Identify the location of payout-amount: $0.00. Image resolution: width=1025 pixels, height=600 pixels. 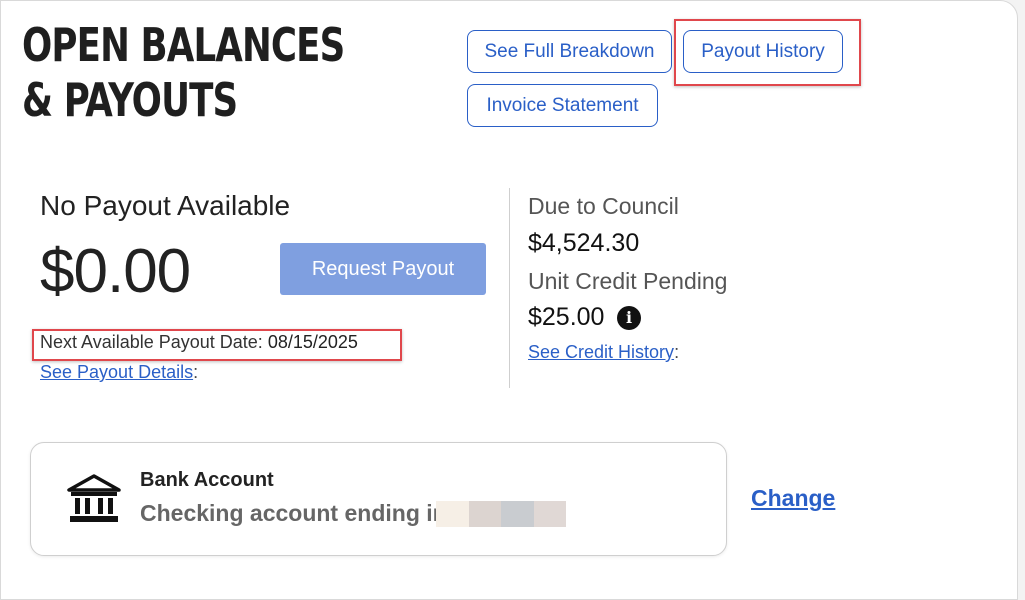
(115, 271).